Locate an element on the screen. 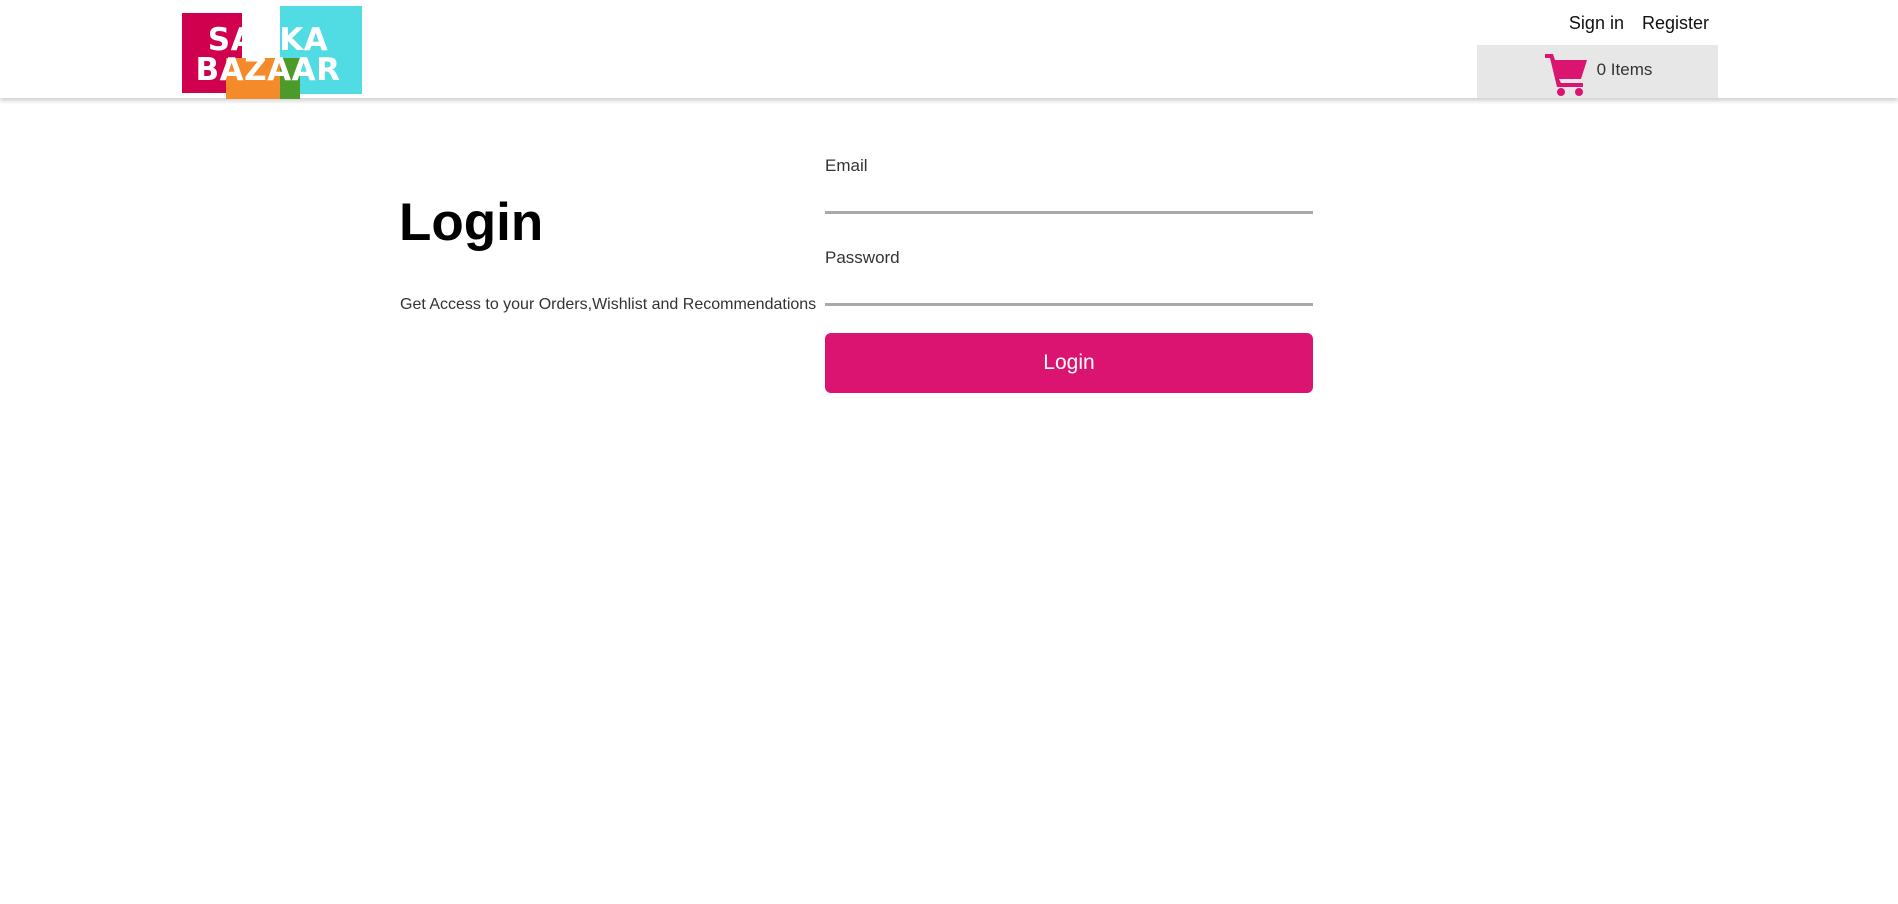 The image size is (1898, 904). password-label: Password is located at coordinates (862, 257).